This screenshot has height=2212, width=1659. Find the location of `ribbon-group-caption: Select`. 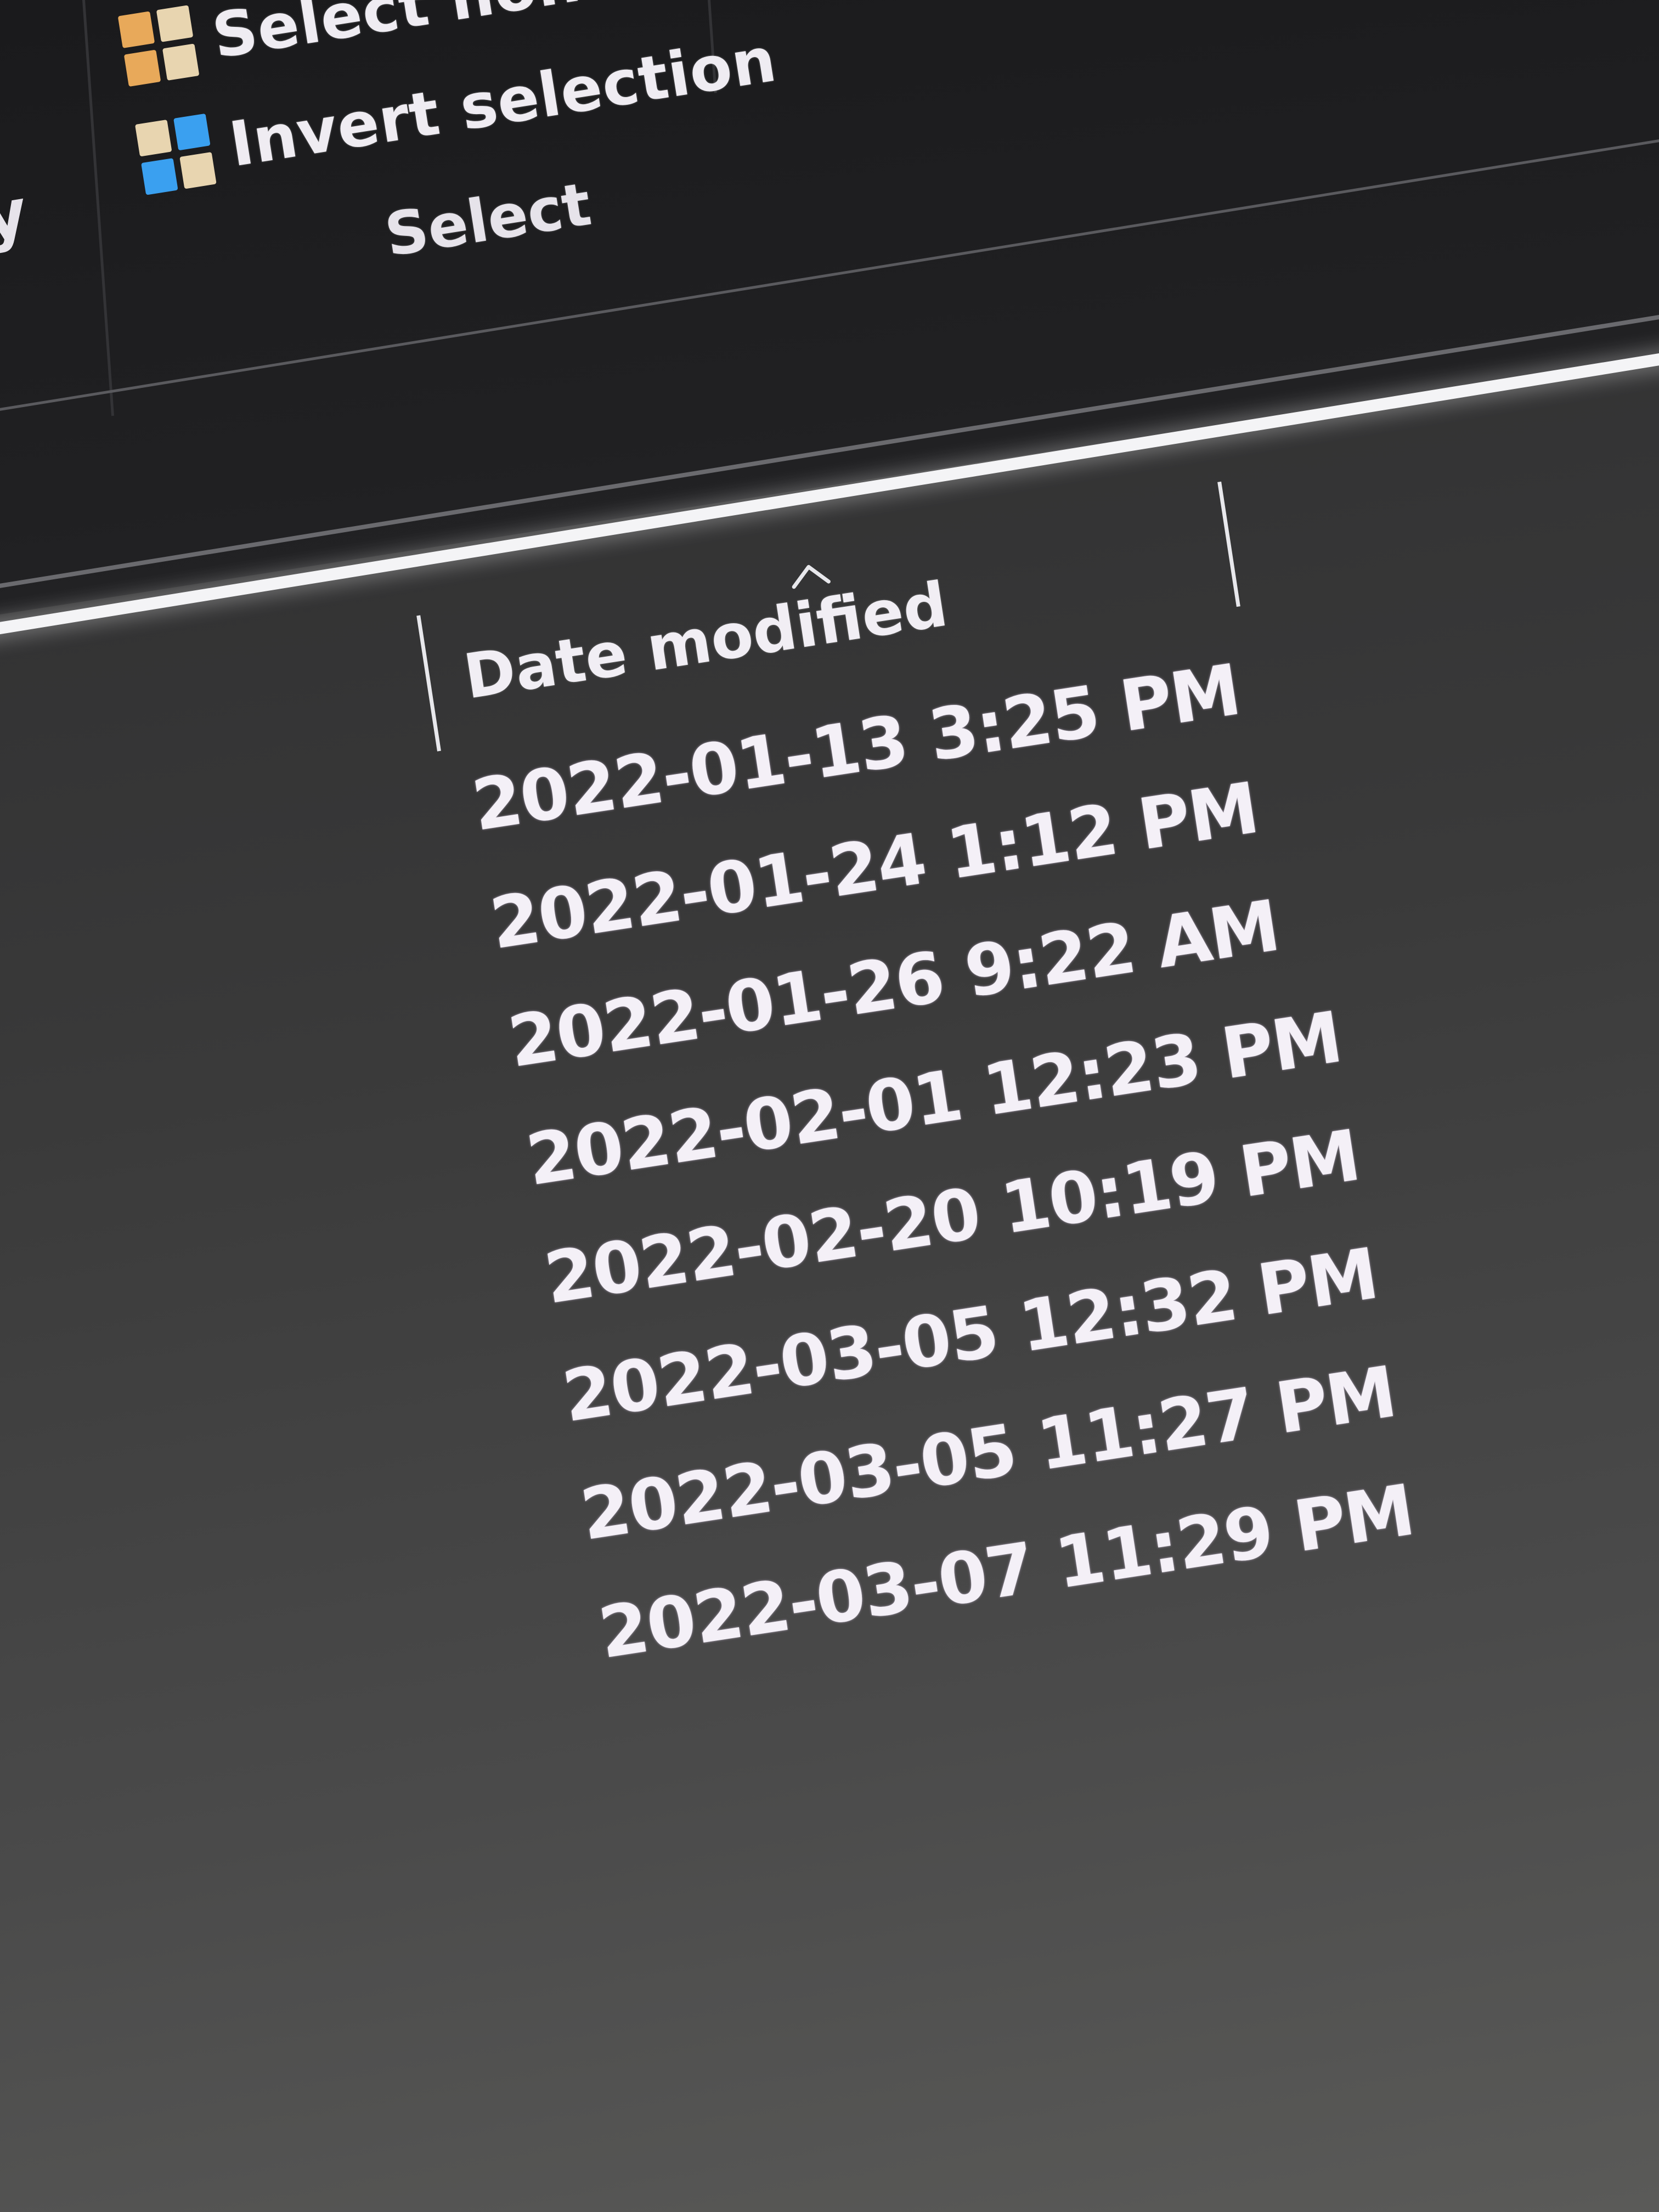

ribbon-group-caption: Select is located at coordinates (488, 220).